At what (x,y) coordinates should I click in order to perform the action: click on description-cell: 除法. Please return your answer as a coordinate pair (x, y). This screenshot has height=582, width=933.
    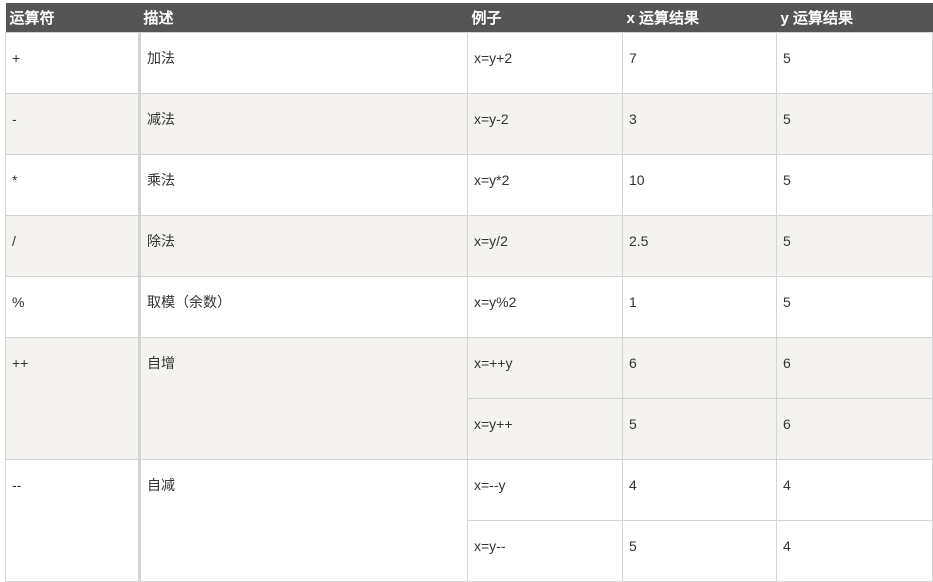
    Looking at the image, I should click on (303, 246).